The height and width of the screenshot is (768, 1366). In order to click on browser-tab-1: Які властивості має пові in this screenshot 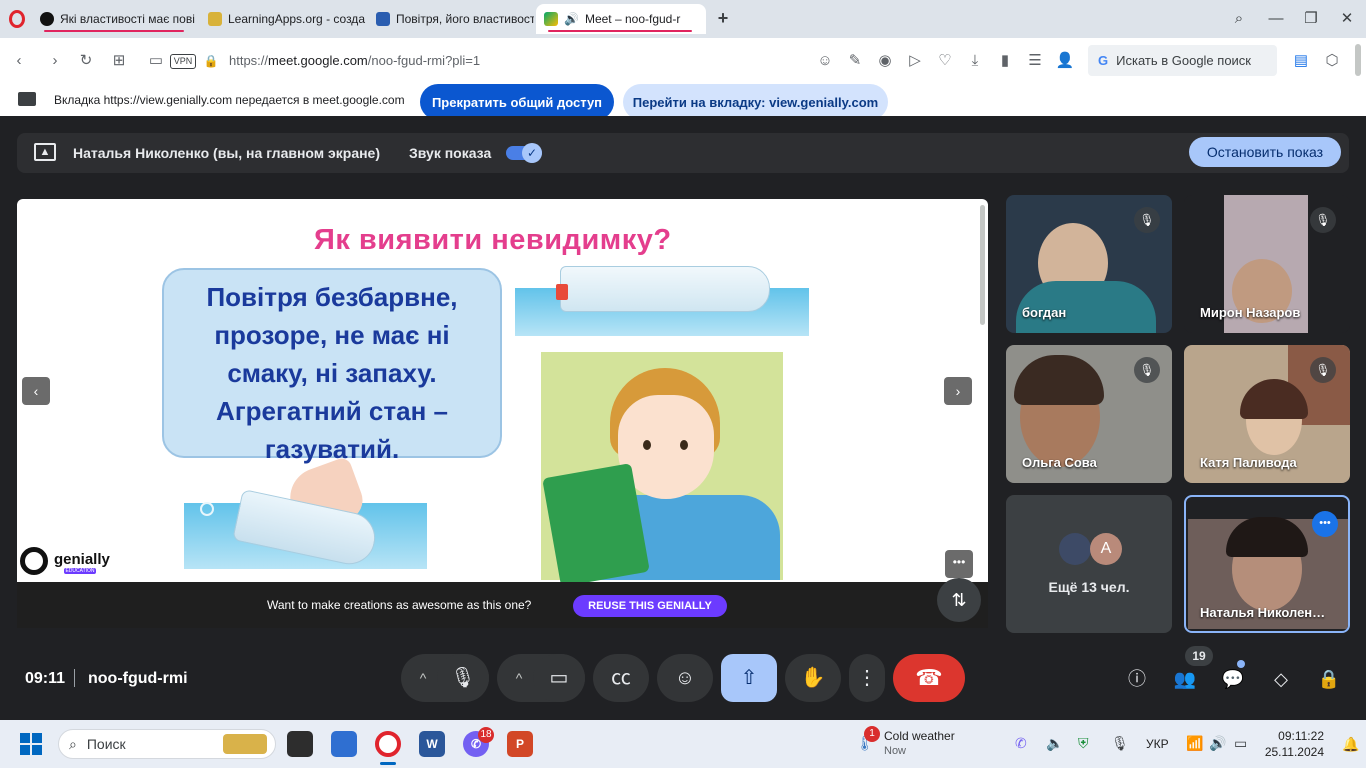, I will do `click(115, 19)`.